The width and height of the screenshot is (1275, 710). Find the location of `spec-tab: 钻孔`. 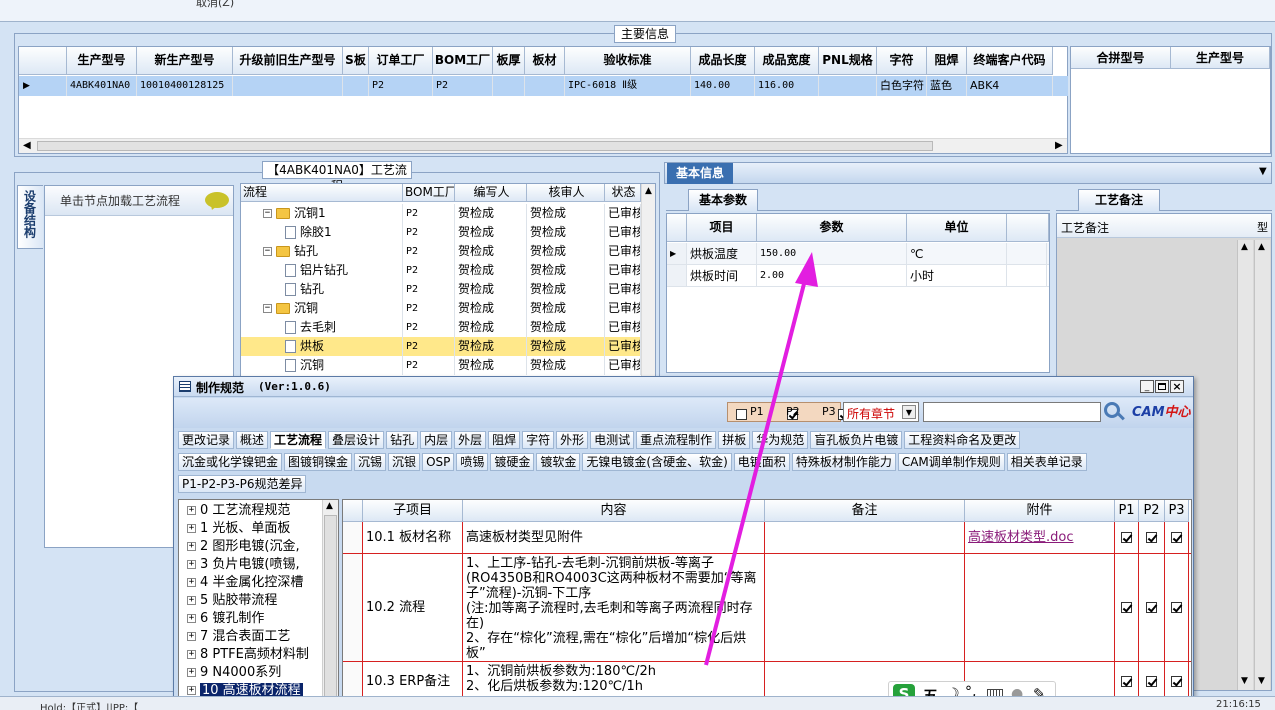

spec-tab: 钻孔 is located at coordinates (402, 440).